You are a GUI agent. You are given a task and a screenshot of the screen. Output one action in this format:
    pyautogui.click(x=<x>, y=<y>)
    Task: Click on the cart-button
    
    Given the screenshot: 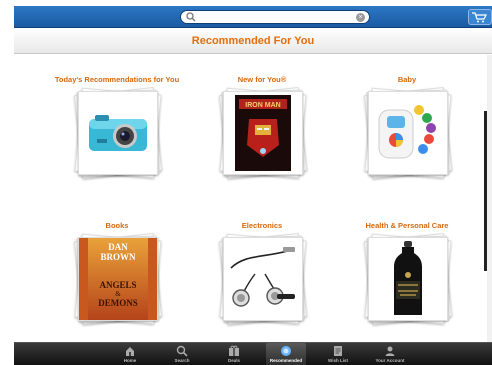 What is the action you would take?
    pyautogui.click(x=480, y=17)
    